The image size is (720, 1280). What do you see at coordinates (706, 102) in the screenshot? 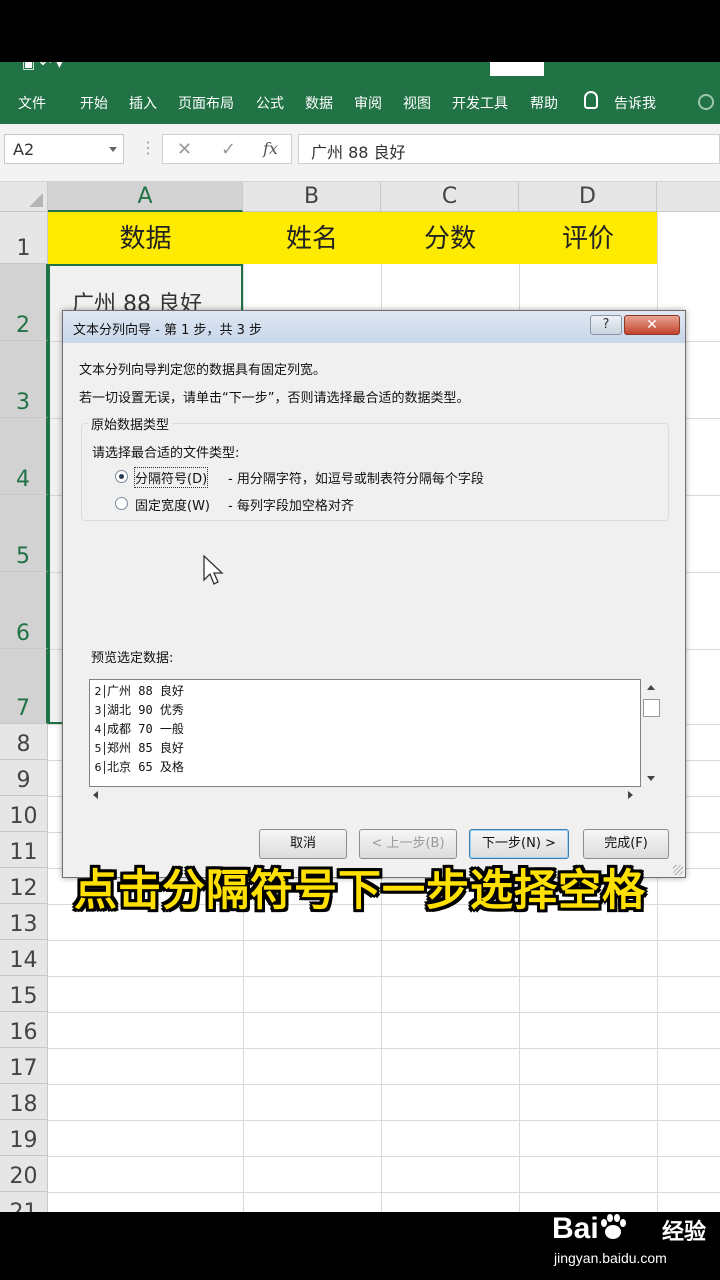
I see `user-icon` at bounding box center [706, 102].